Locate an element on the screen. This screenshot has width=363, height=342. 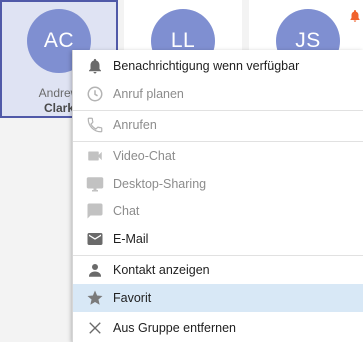
menu-item-label: Desktop-Sharing is located at coordinates (160, 184).